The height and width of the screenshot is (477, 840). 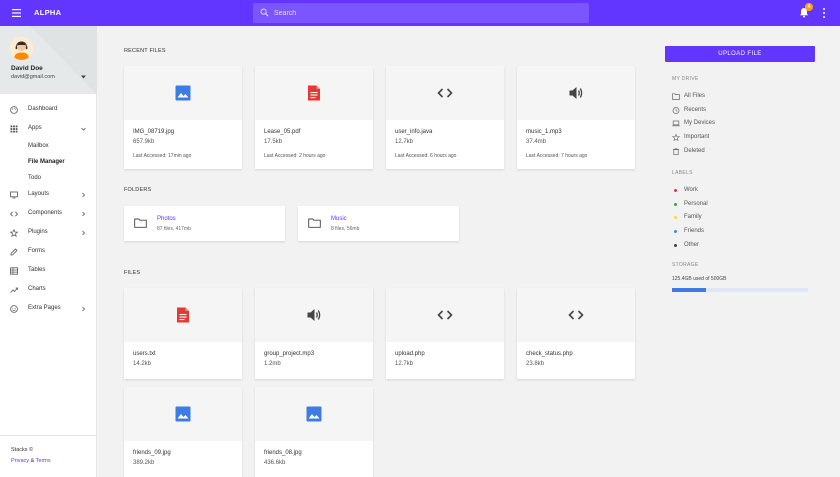 What do you see at coordinates (676, 123) in the screenshot?
I see `laptop-icon` at bounding box center [676, 123].